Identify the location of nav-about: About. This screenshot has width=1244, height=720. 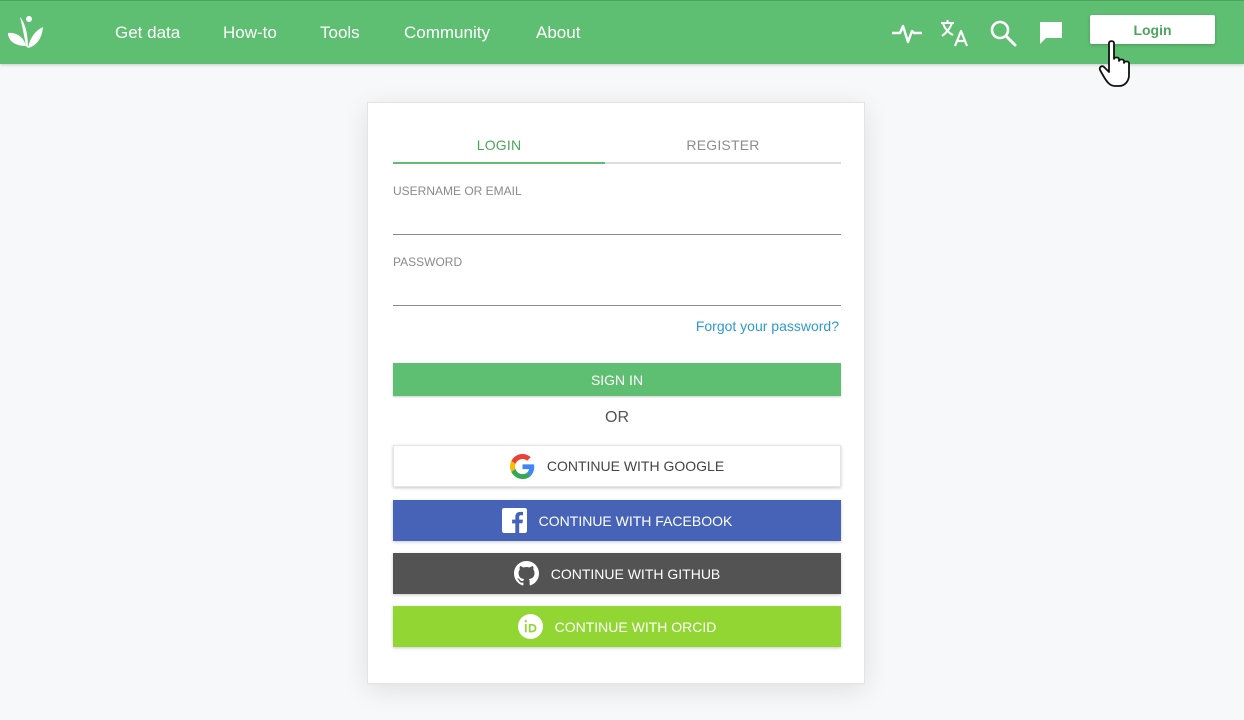
(558, 33).